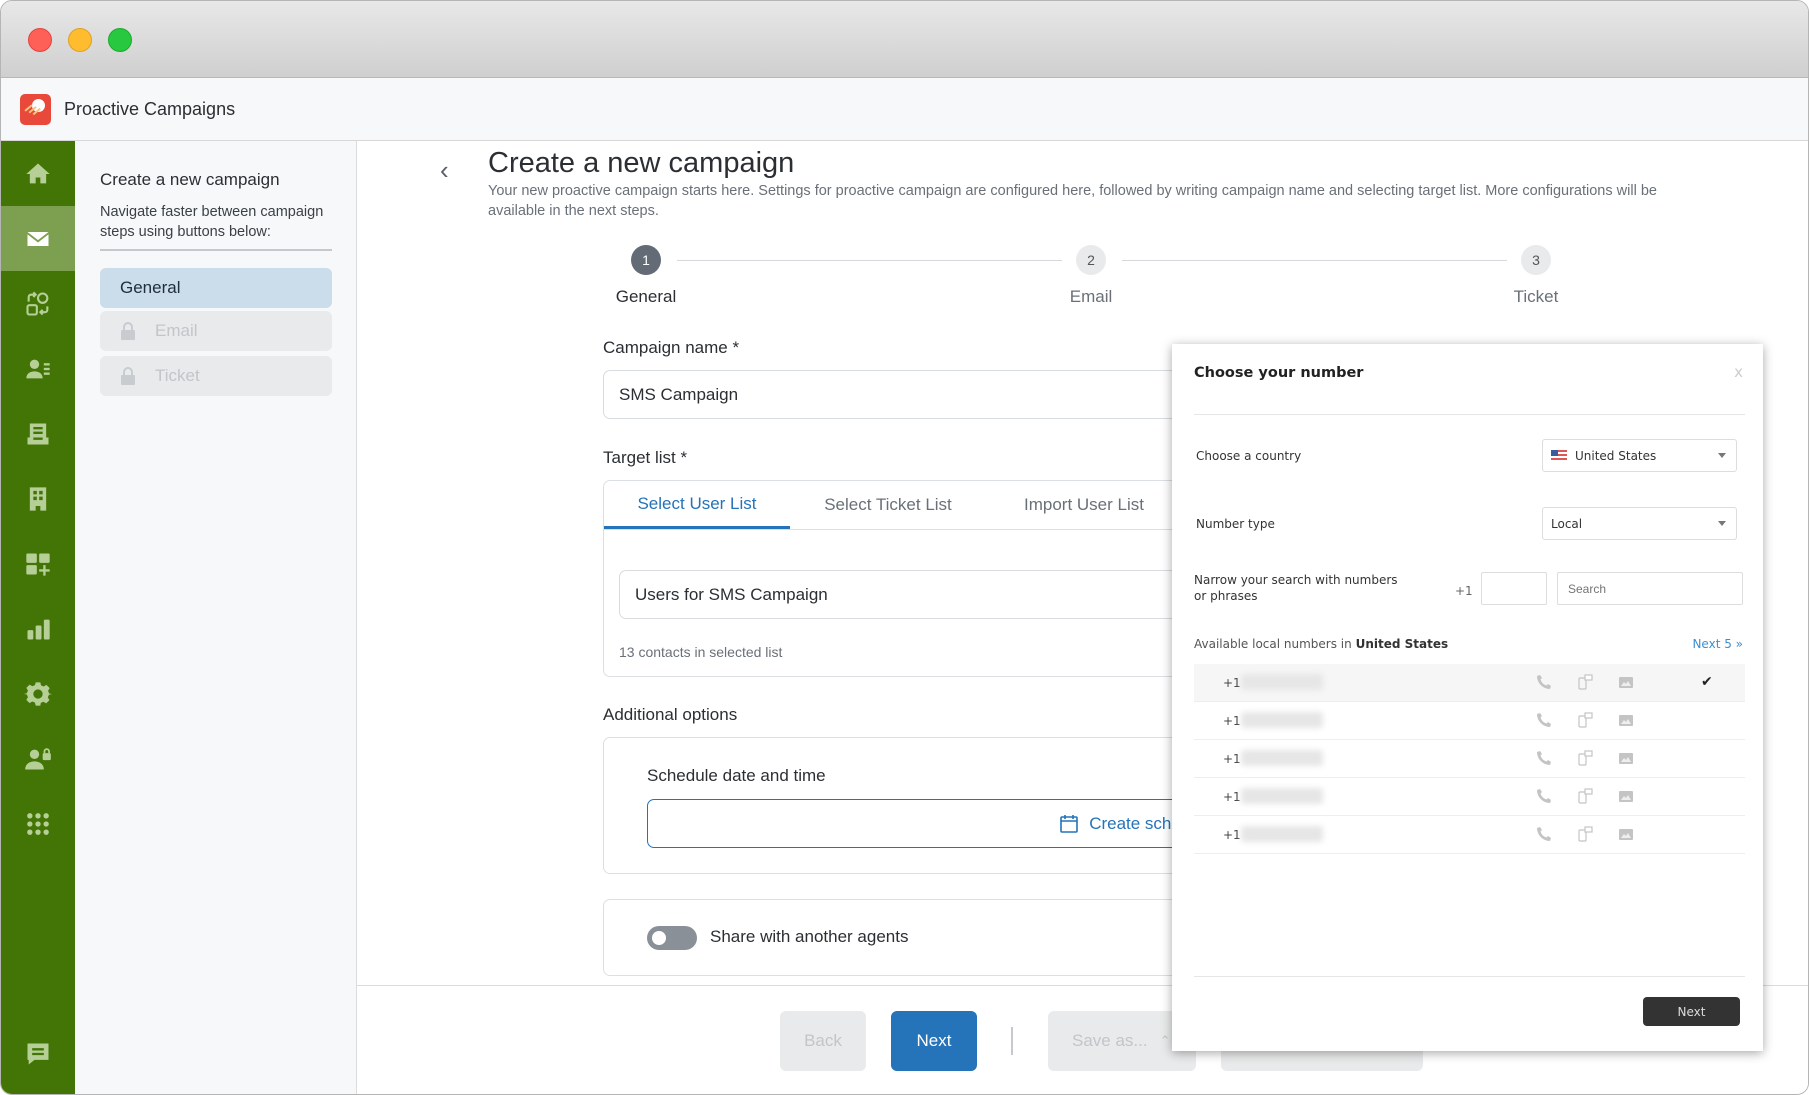  What do you see at coordinates (1464, 591) in the screenshot?
I see `country-code-prefix: +1` at bounding box center [1464, 591].